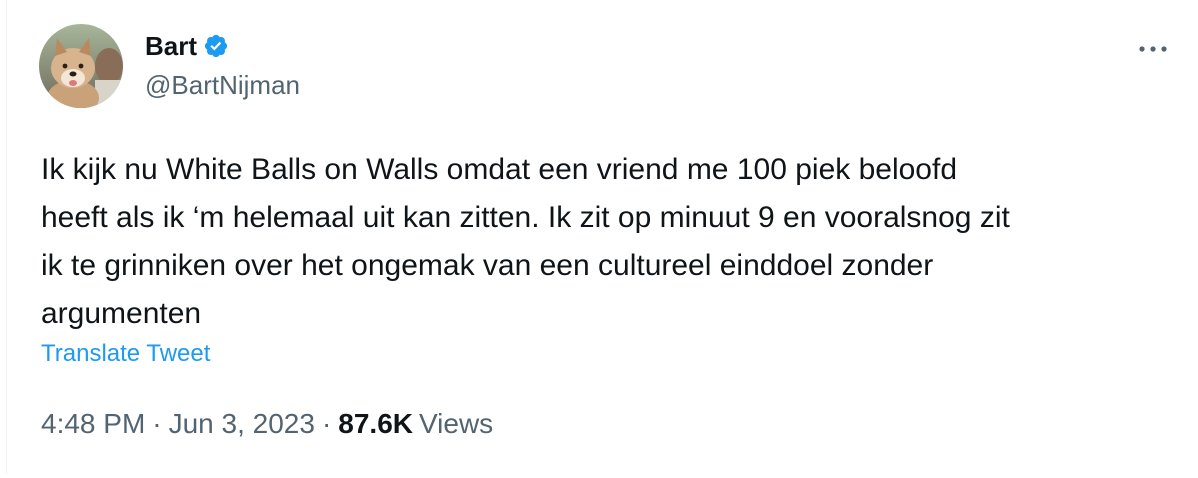  Describe the element at coordinates (93, 424) in the screenshot. I see `tweet-time: 4:48 PM` at that location.